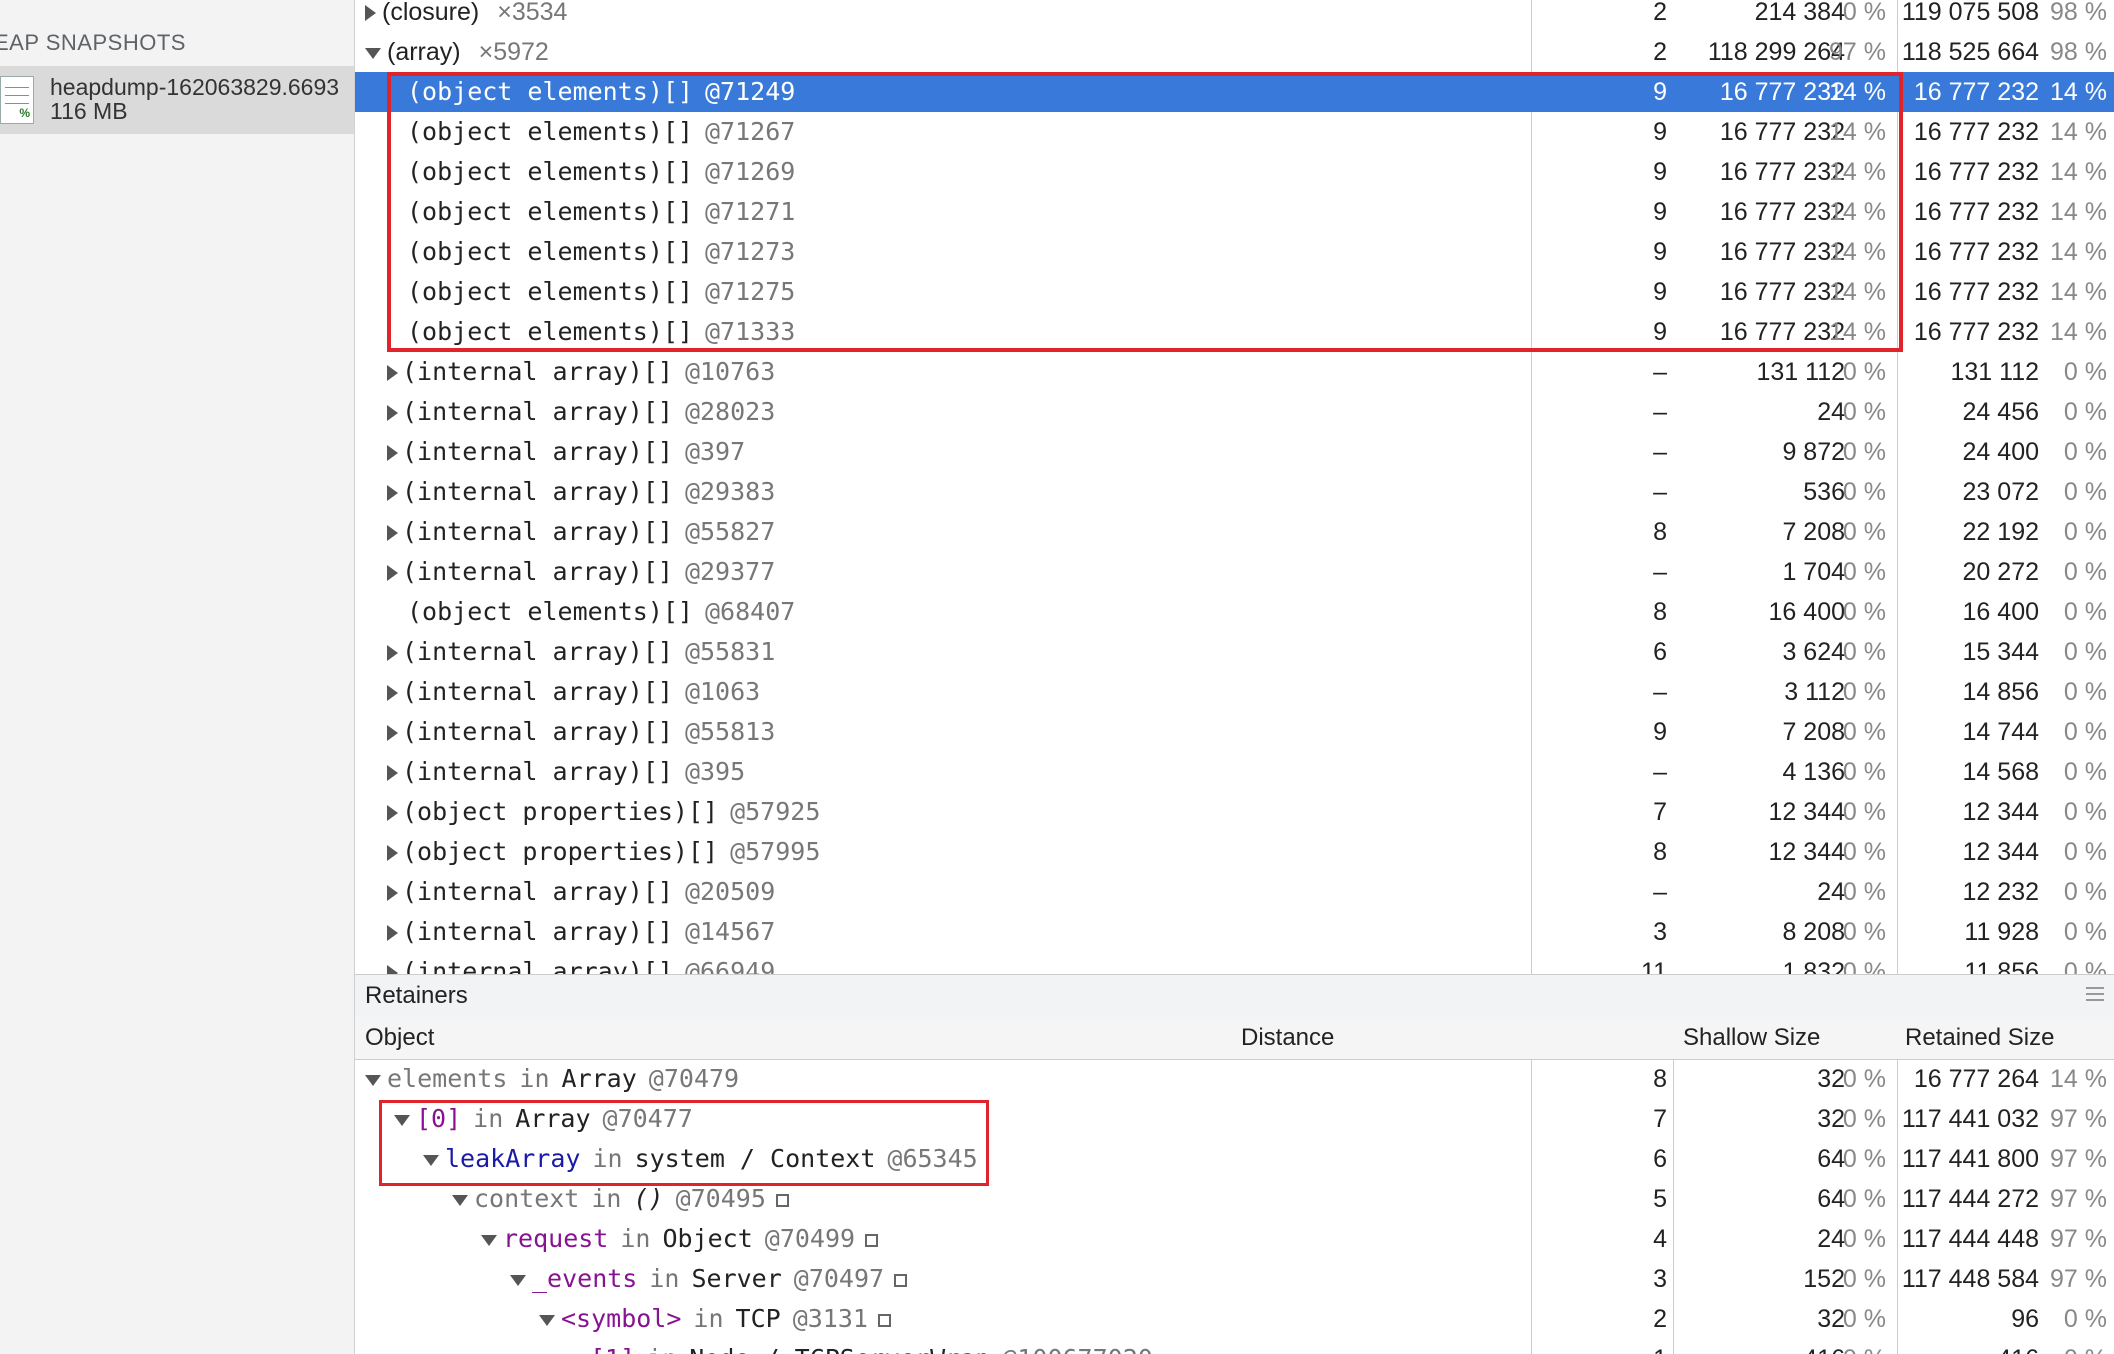 Image resolution: width=2114 pixels, height=1354 pixels. I want to click on retainer-row: context in() @70495 5 64 0 % 117 444 272 97 %, so click(1234, 1199).